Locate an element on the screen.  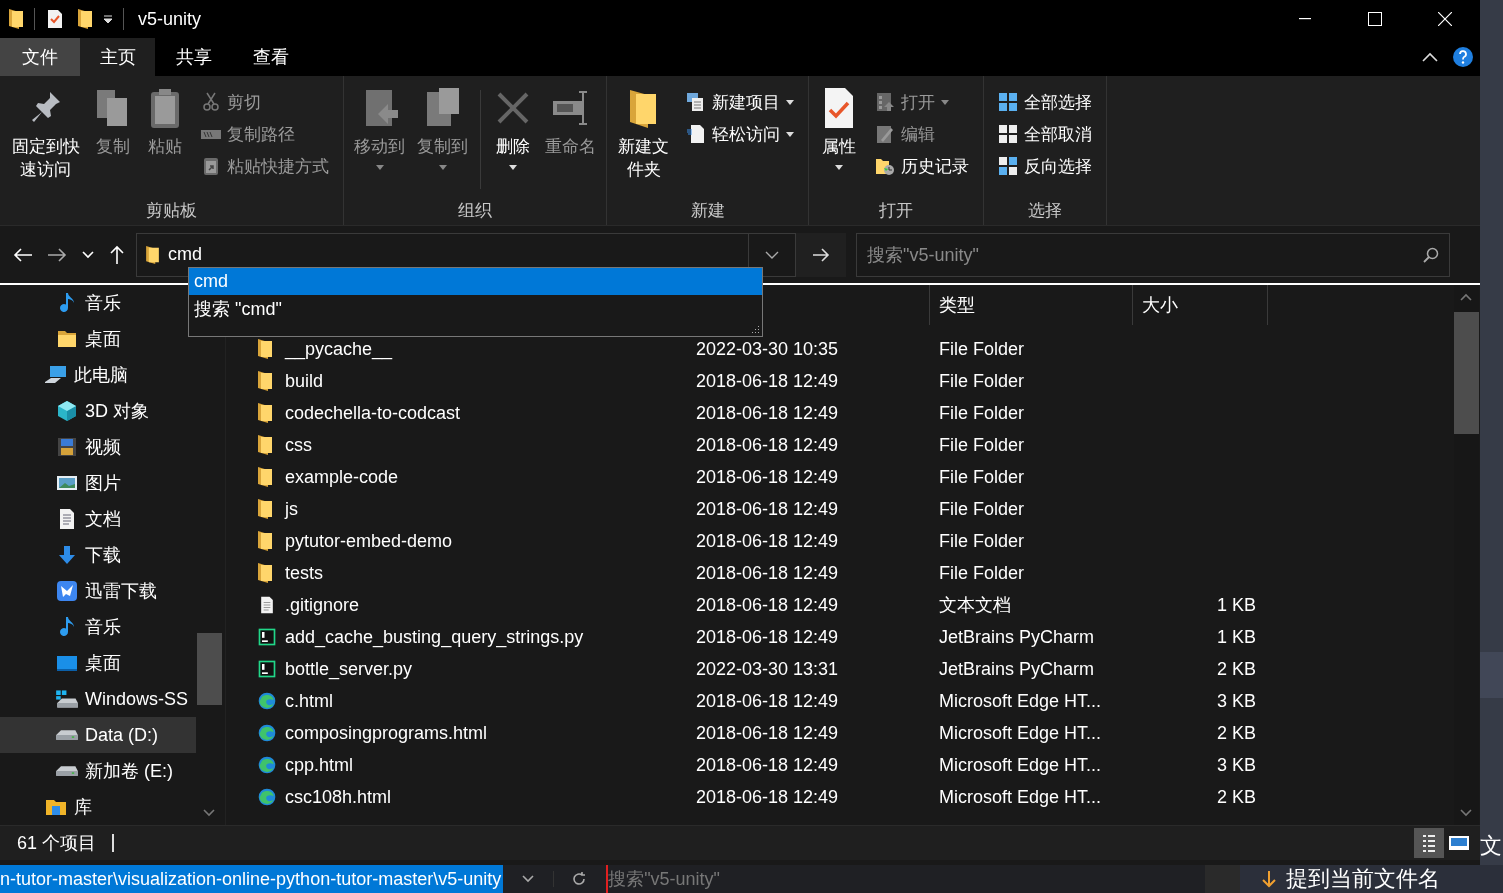
sidebar-item: 音乐 is located at coordinates (98, 627).